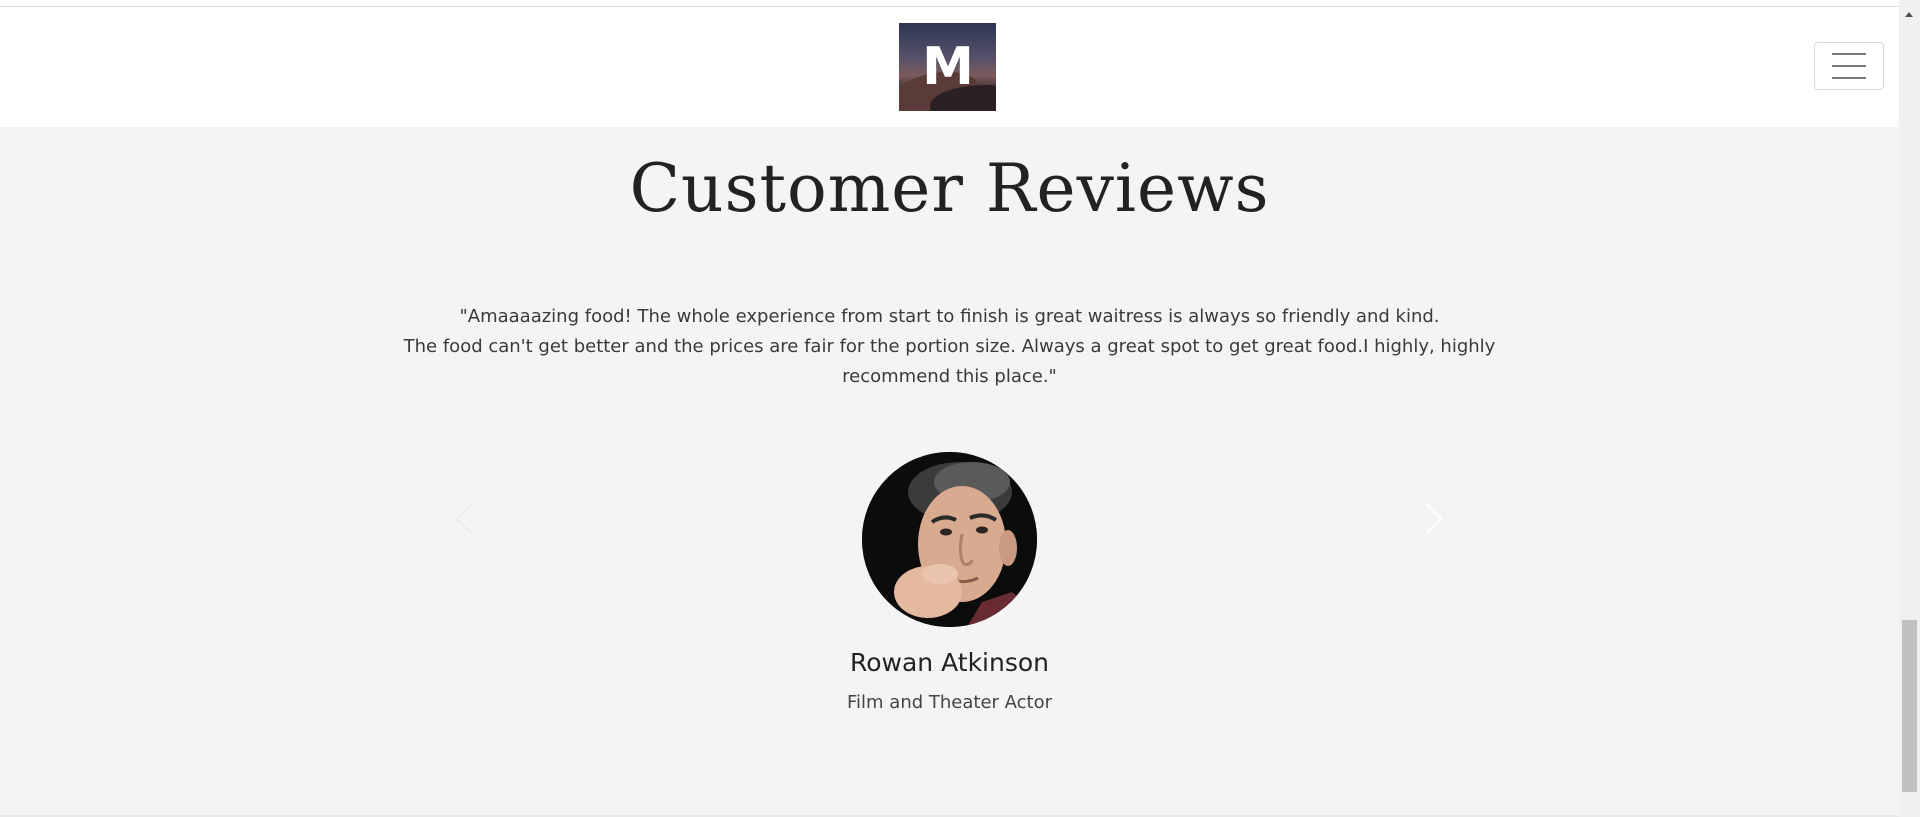 This screenshot has width=1920, height=817. What do you see at coordinates (1909, 408) in the screenshot?
I see `vertical-scrollbar` at bounding box center [1909, 408].